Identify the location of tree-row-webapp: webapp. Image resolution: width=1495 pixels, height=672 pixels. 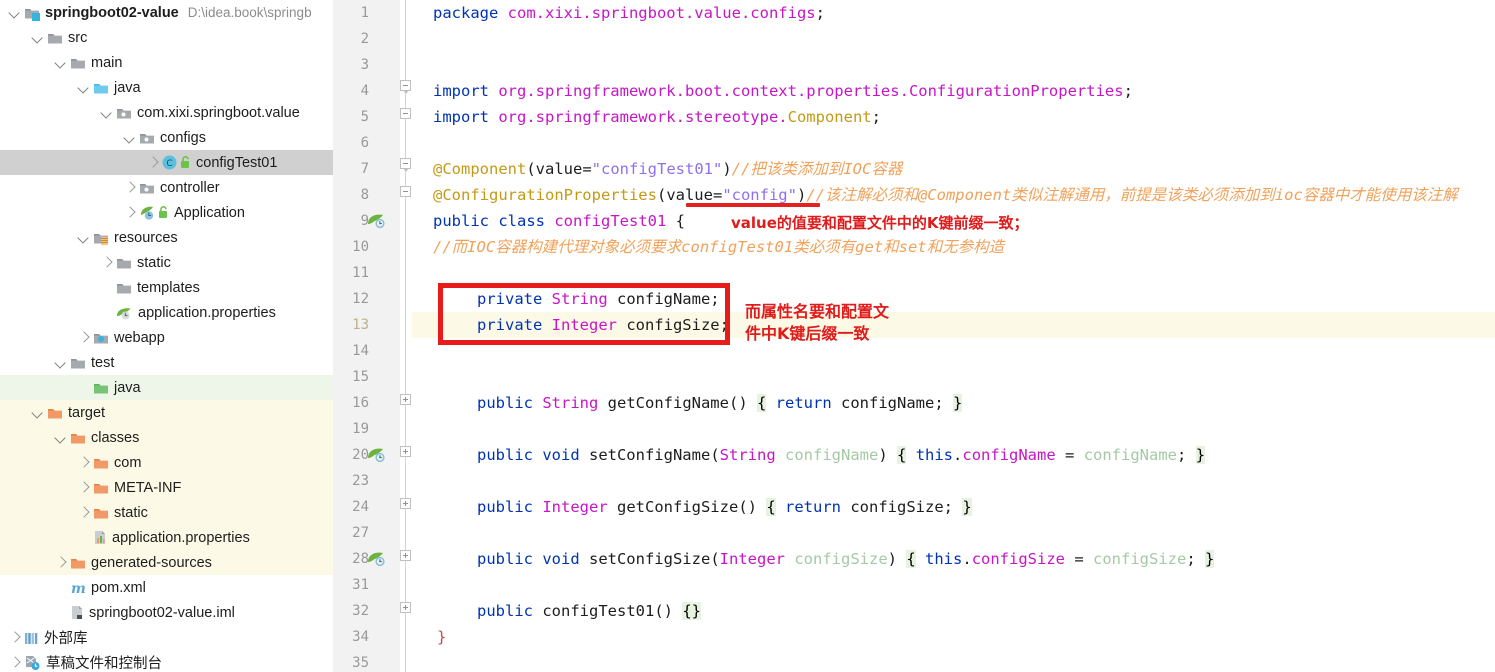
(166, 337).